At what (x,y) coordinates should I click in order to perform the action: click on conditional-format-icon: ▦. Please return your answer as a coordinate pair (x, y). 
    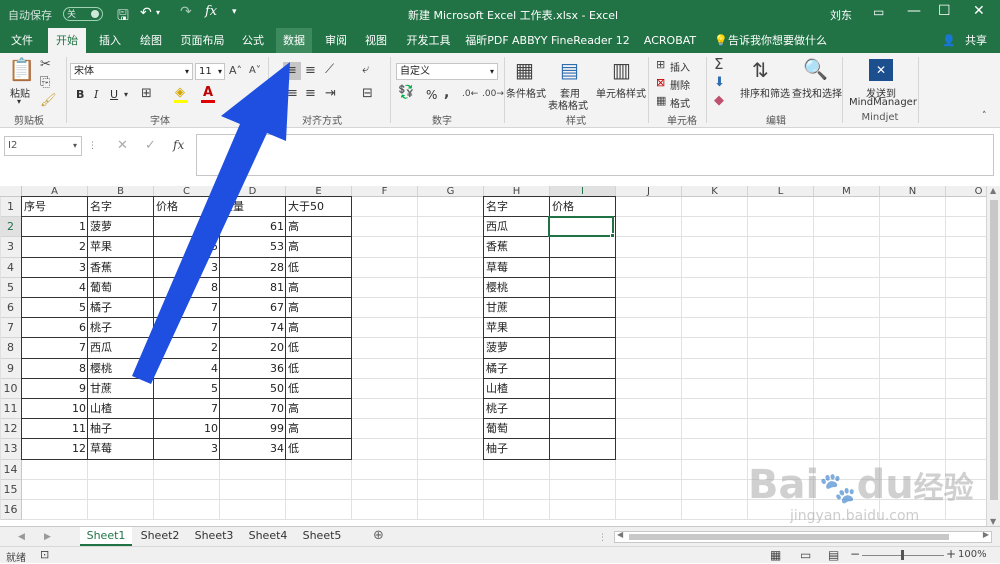
    Looking at the image, I should click on (524, 70).